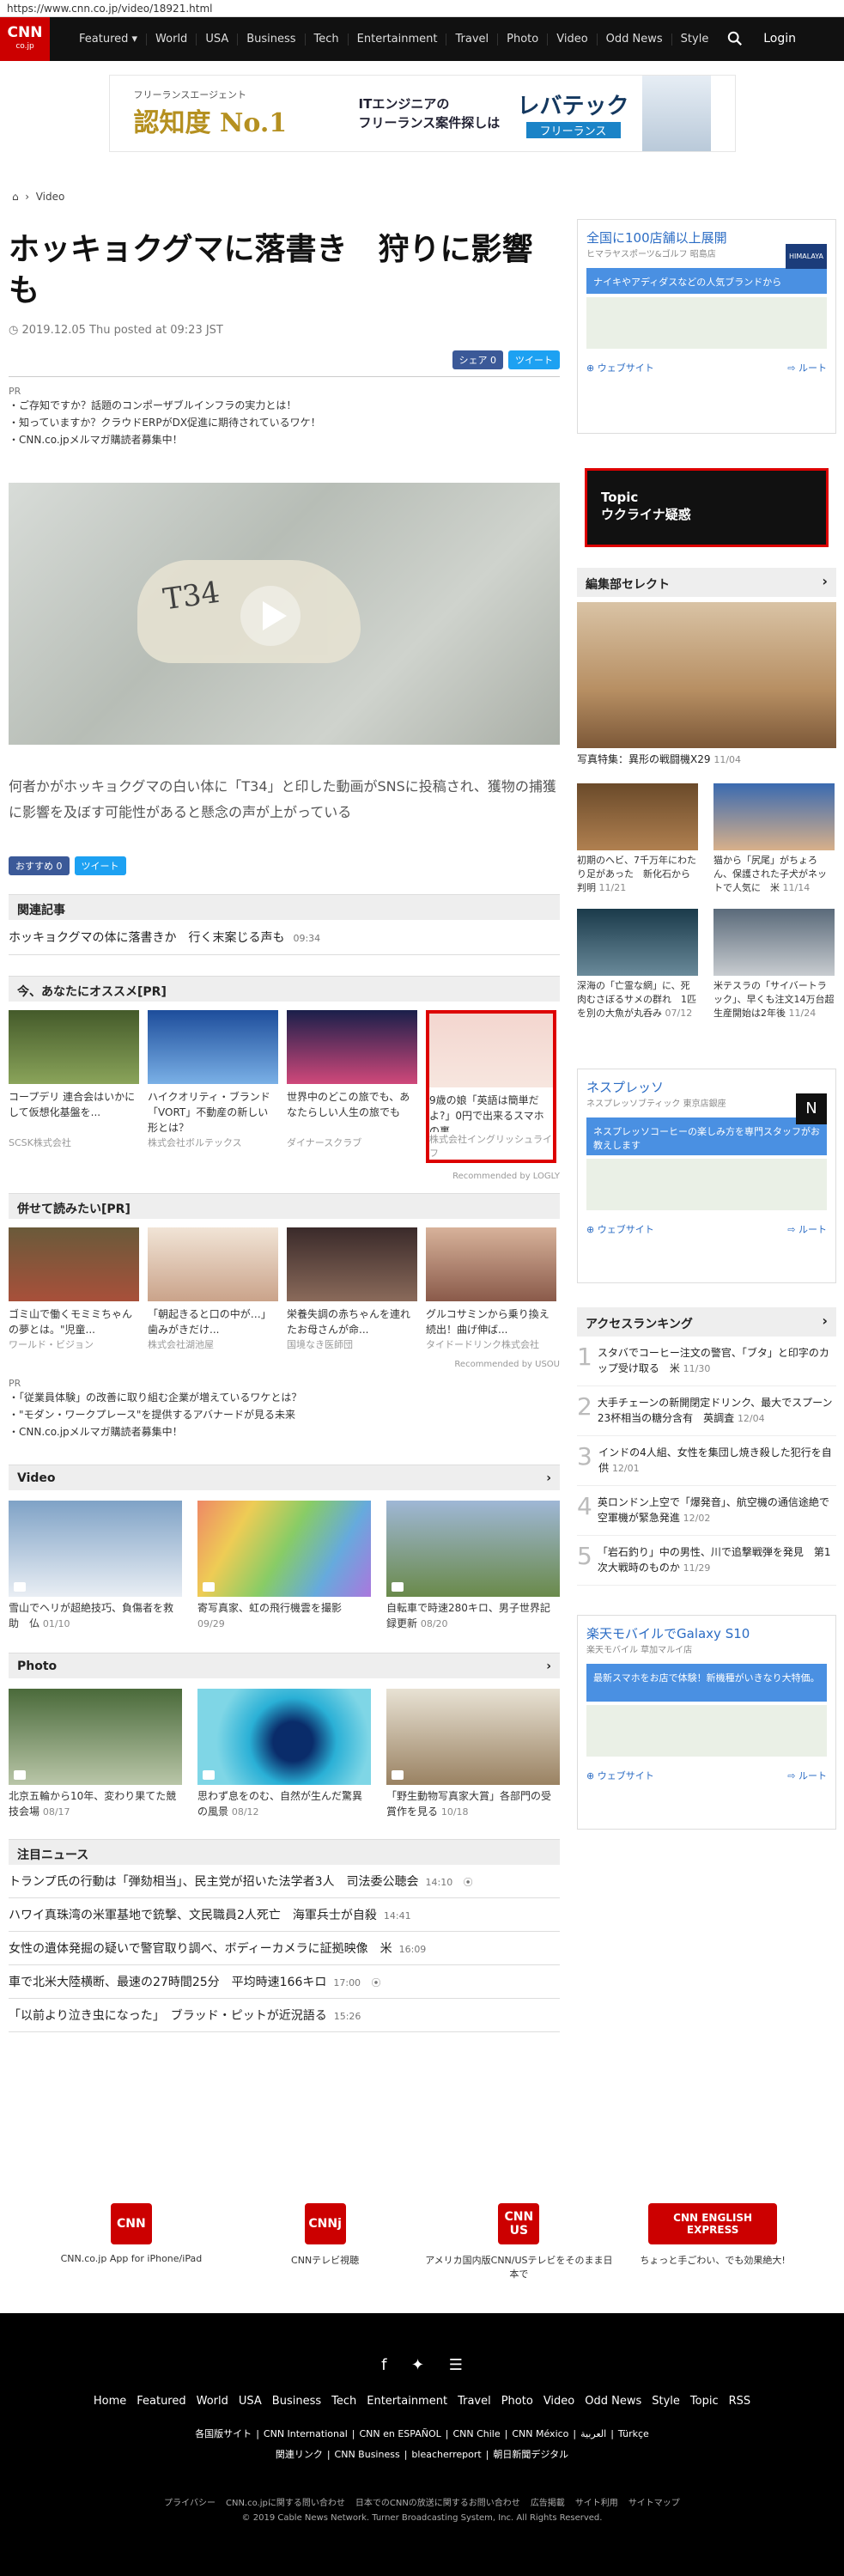  I want to click on hot-news-item: ハワイ真珠湾の米軍基地で銃撃、文民職員2人死亡 海軍兵士が自殺 14:41, so click(284, 1915).